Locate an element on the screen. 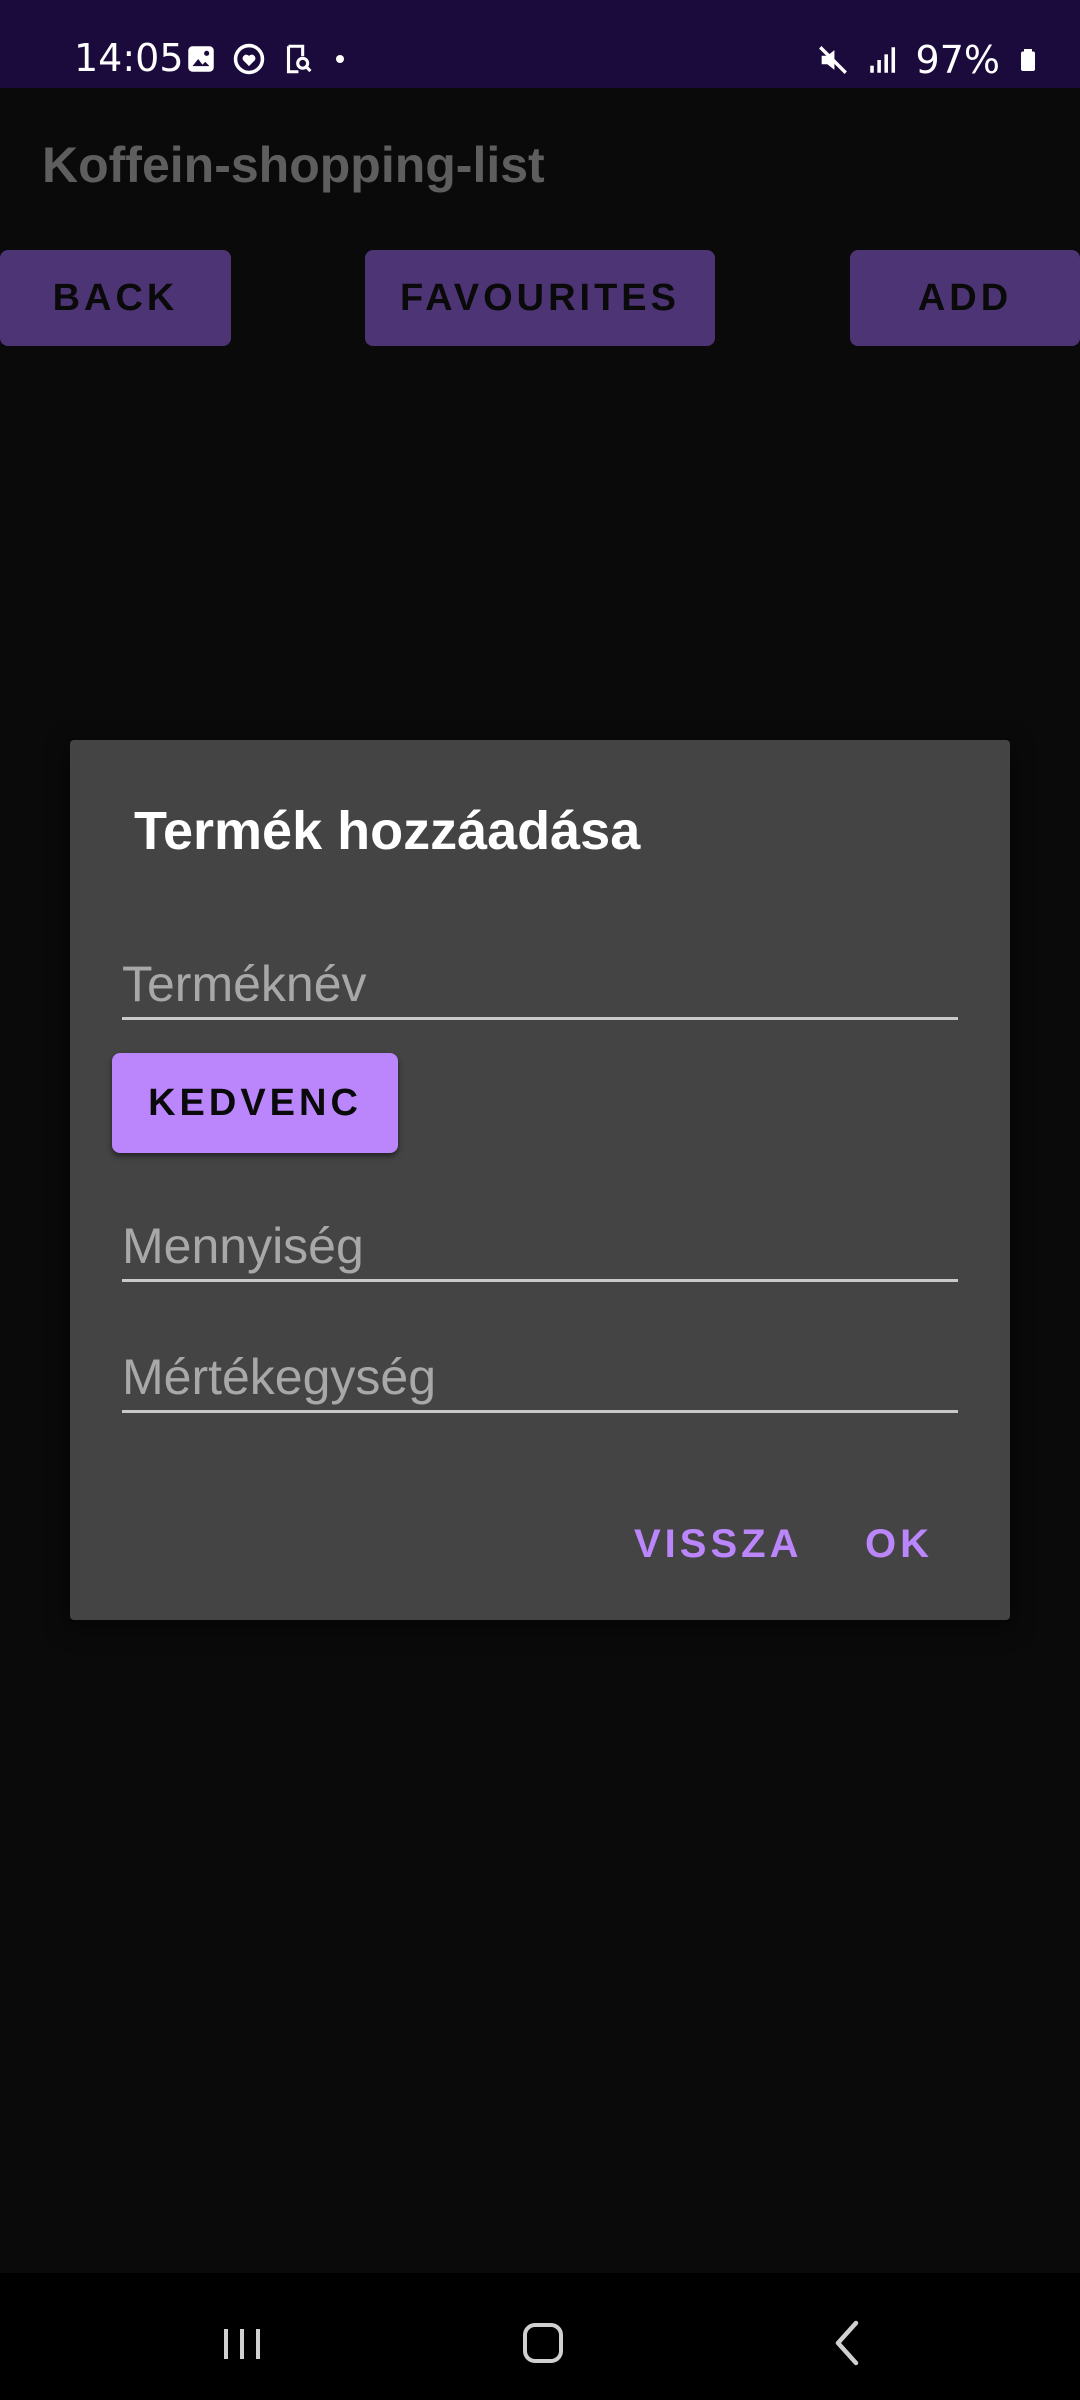 The width and height of the screenshot is (1080, 2400). unit-field is located at coordinates (540, 1373).